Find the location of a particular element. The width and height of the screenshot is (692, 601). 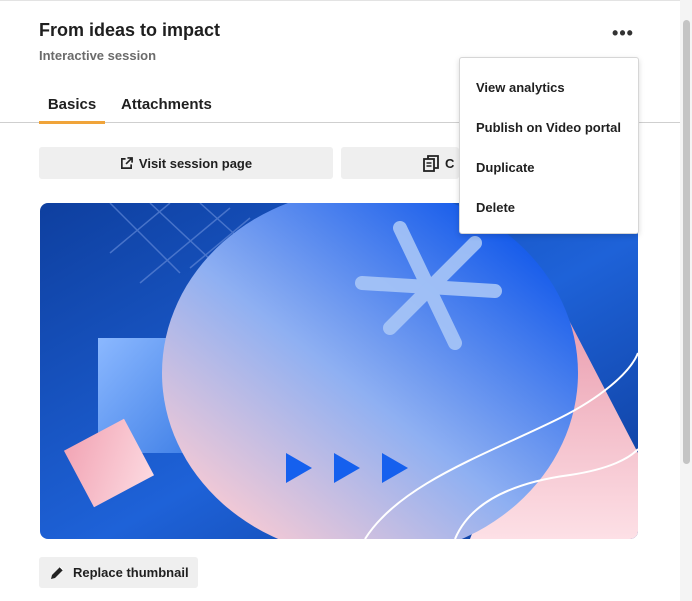

copy-button: C is located at coordinates (400, 163).